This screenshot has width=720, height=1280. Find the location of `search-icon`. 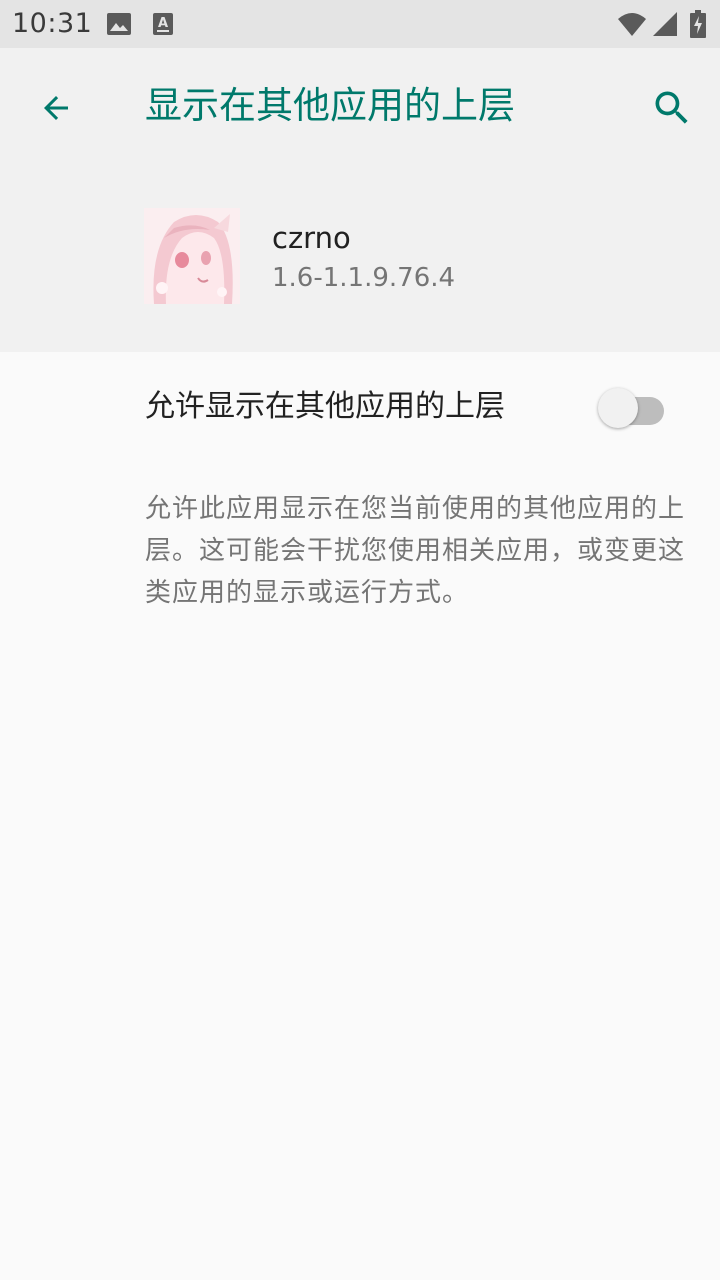

search-icon is located at coordinates (672, 110).